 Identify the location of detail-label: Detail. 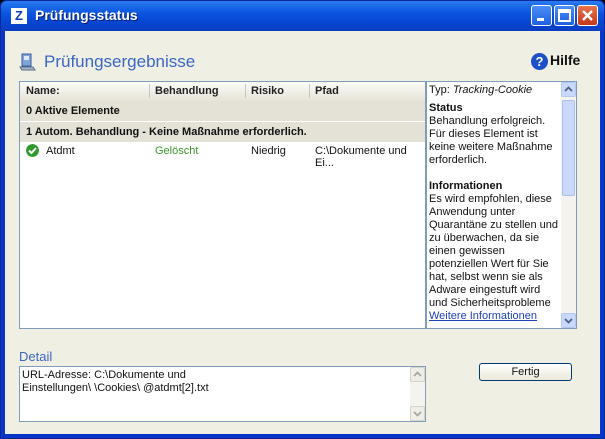
(36, 356).